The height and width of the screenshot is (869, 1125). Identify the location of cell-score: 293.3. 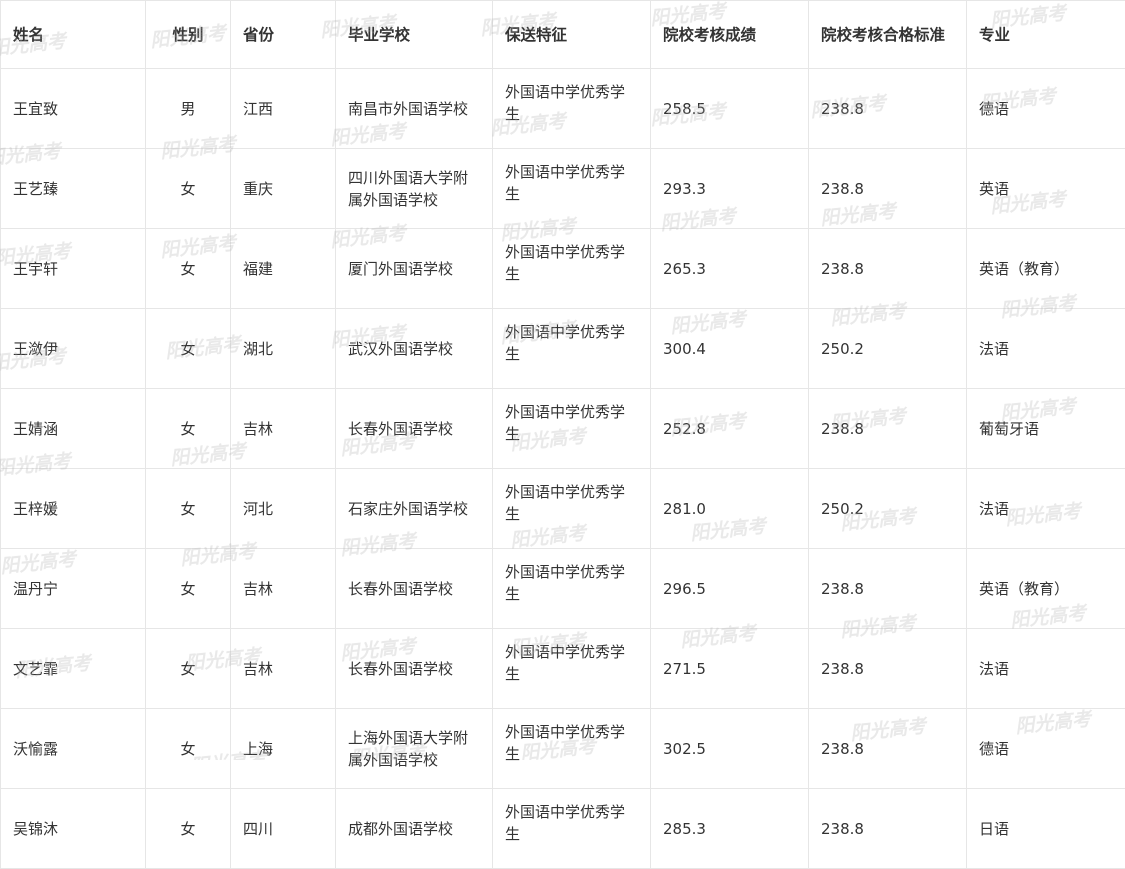
(730, 189).